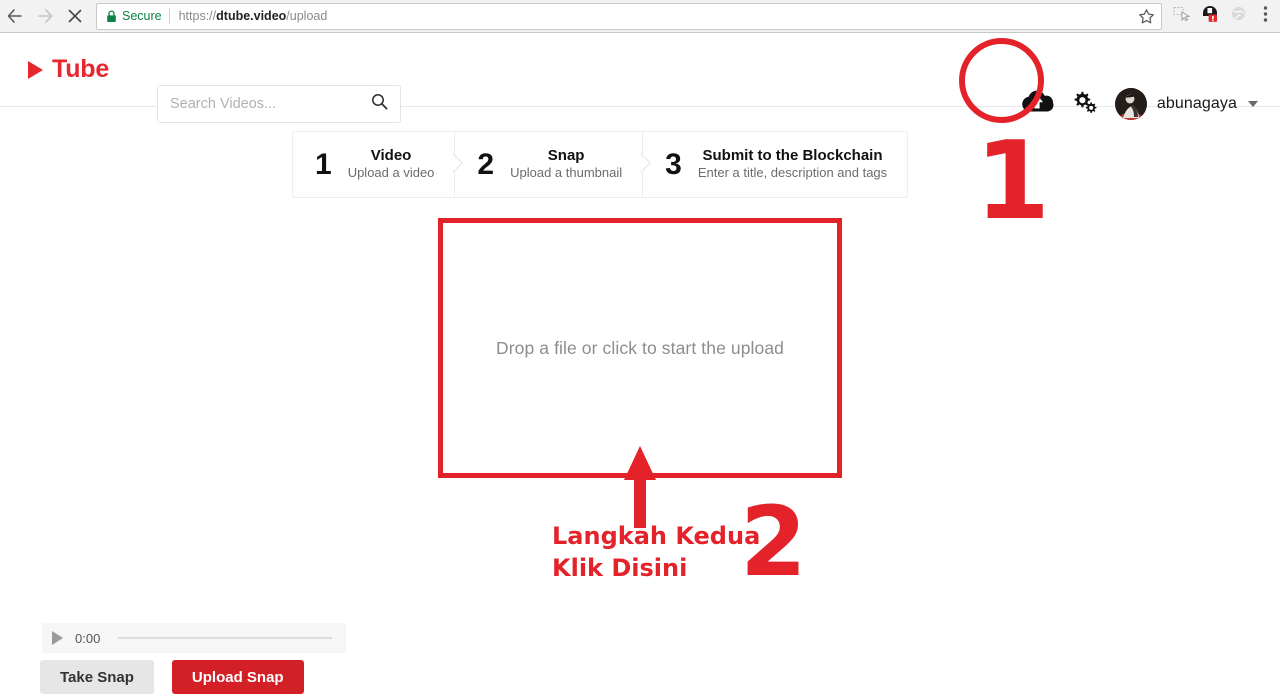 The height and width of the screenshot is (694, 1280). Describe the element at coordinates (323, 164) in the screenshot. I see `step-number: 1` at that location.